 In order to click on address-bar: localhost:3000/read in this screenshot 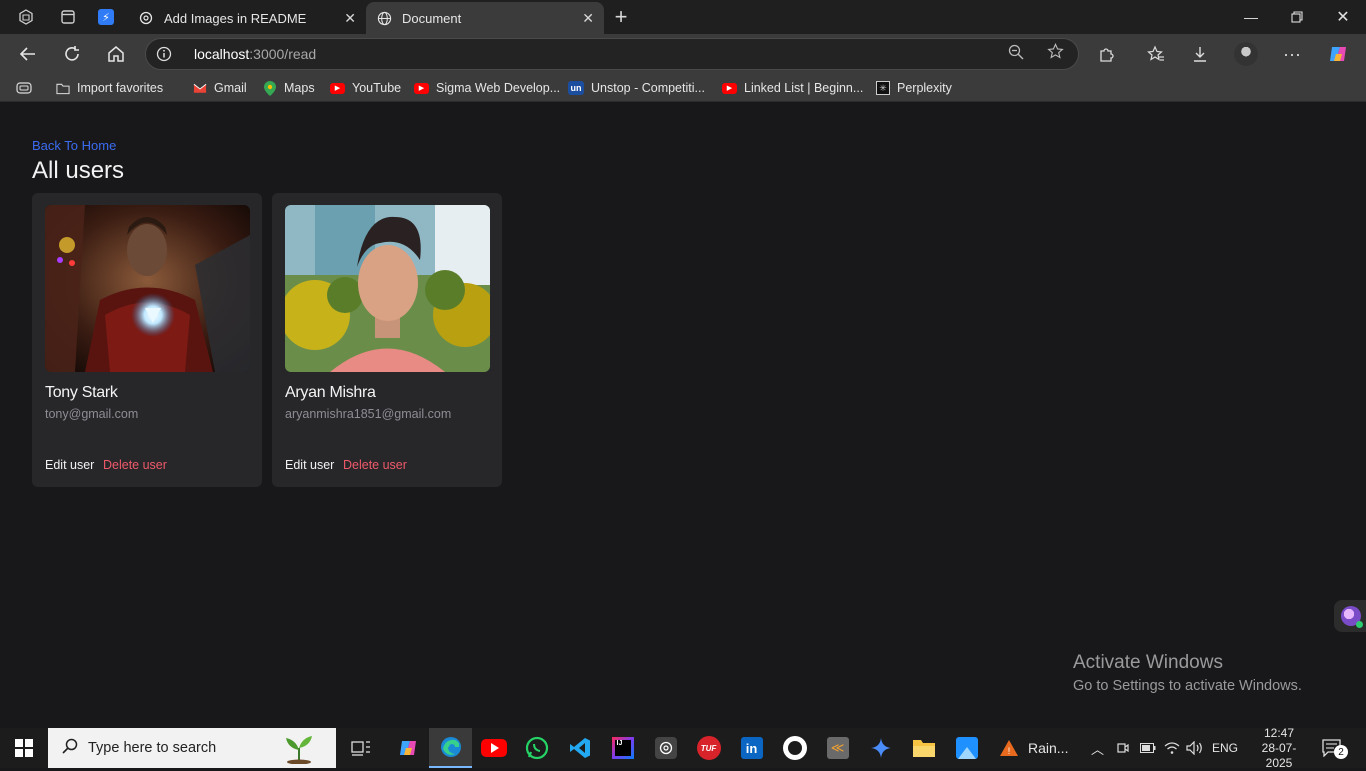, I will do `click(612, 54)`.